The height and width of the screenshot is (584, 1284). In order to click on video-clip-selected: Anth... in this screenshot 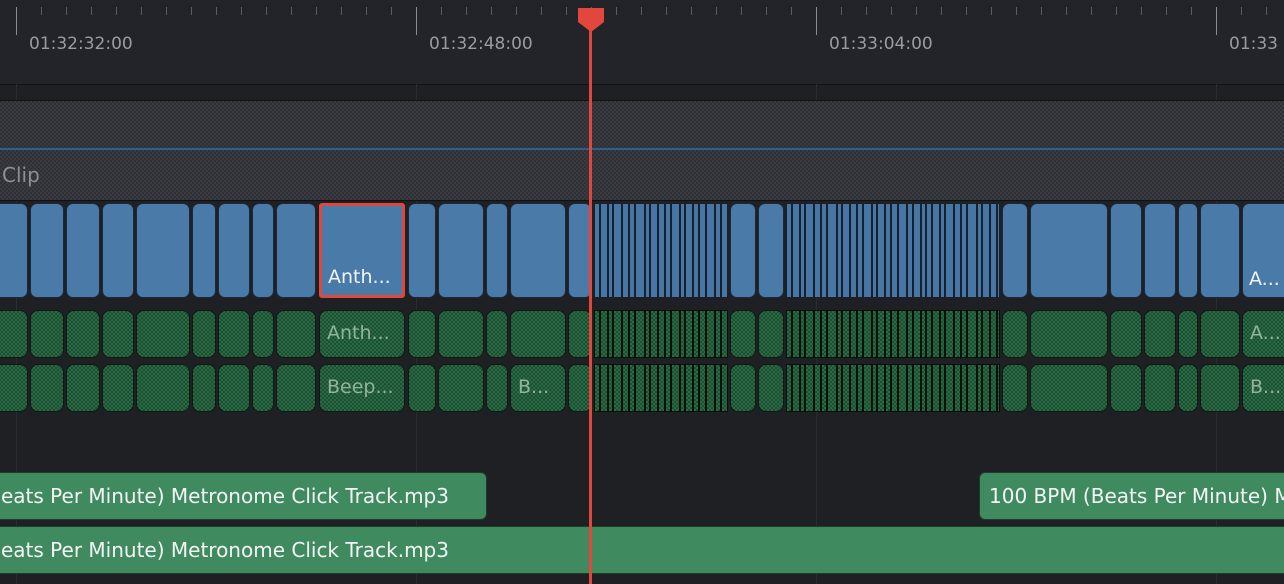, I will do `click(362, 250)`.